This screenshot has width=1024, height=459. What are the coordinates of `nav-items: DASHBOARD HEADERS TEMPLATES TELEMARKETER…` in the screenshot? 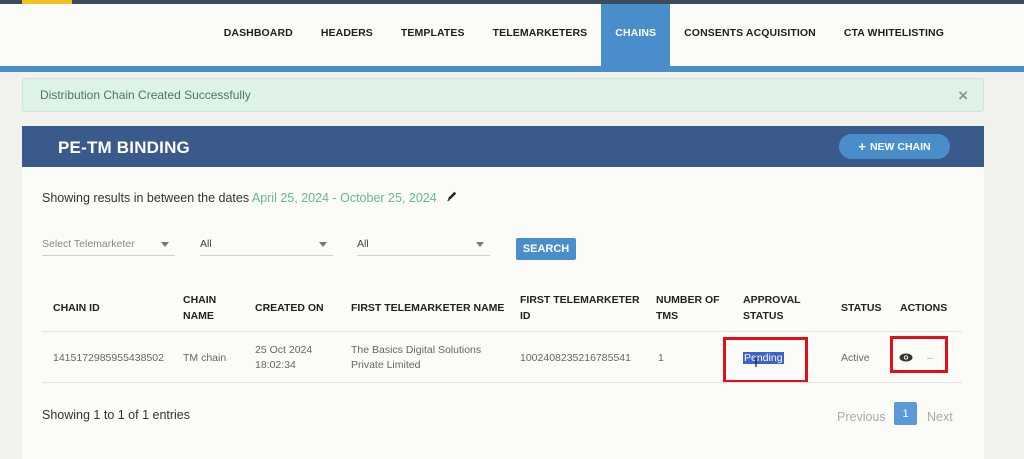 It's located at (617, 35).